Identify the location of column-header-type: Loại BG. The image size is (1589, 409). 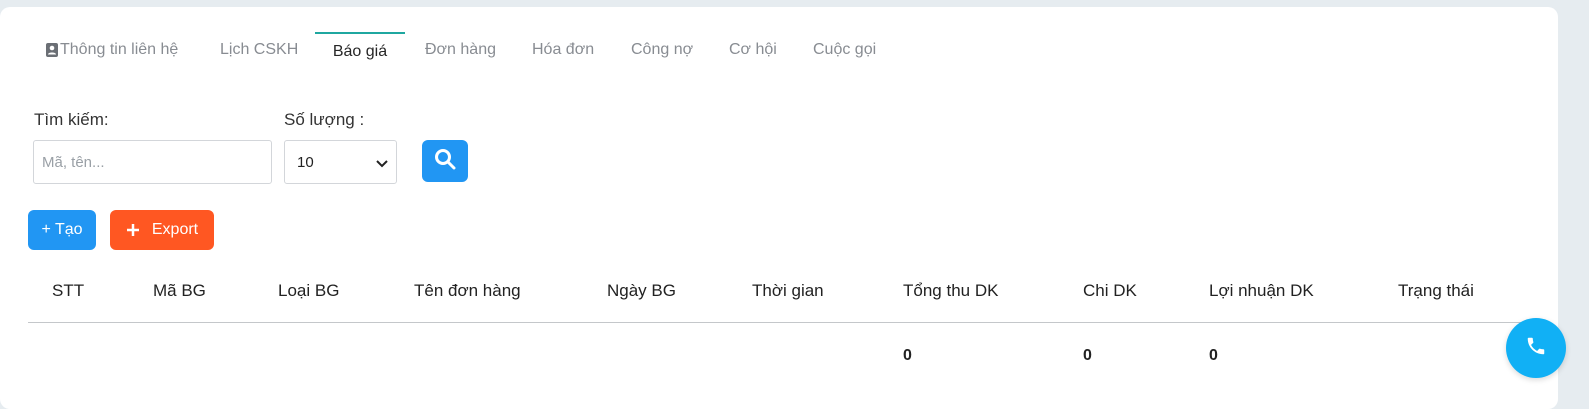
(308, 291).